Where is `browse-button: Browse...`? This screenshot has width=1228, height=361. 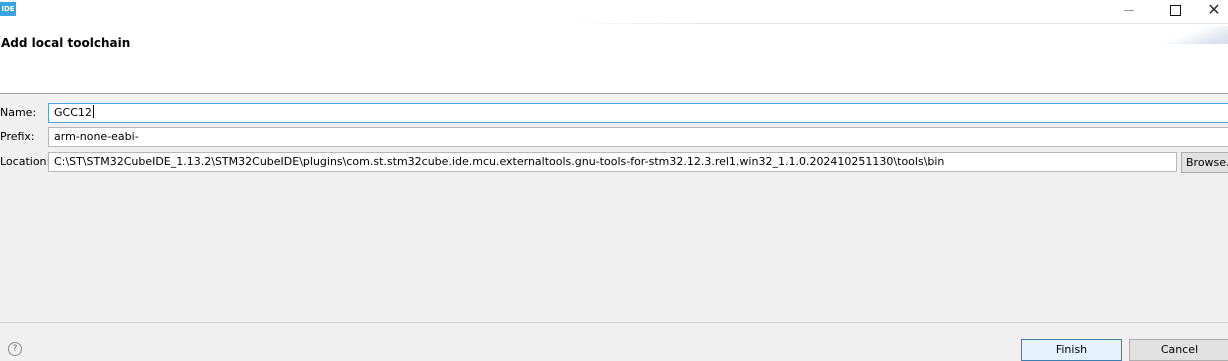
browse-button: Browse... is located at coordinates (1204, 162).